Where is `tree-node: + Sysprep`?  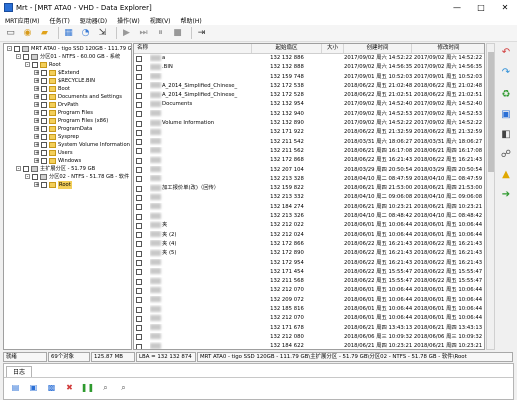 tree-node: + Sysprep is located at coordinates (67, 137).